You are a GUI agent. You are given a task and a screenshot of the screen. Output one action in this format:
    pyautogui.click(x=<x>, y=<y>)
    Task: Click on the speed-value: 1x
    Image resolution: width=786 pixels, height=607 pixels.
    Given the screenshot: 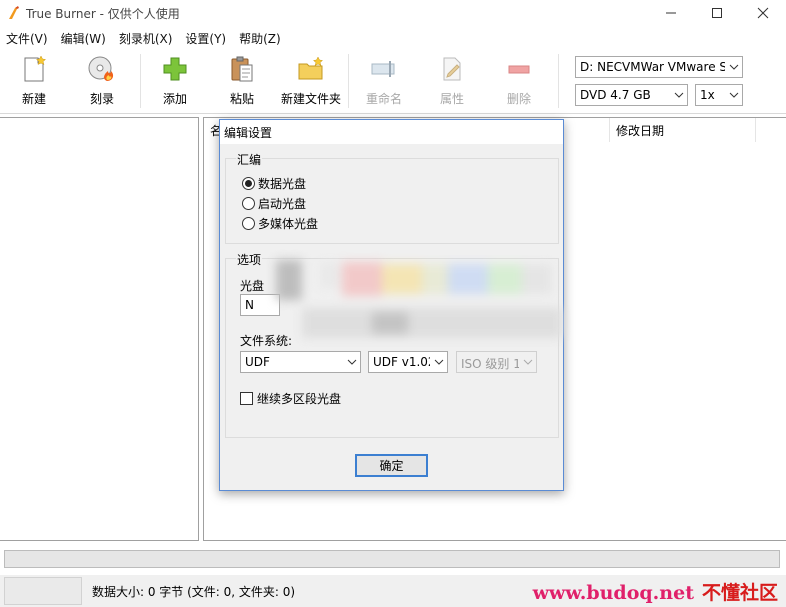 What is the action you would take?
    pyautogui.click(x=707, y=95)
    